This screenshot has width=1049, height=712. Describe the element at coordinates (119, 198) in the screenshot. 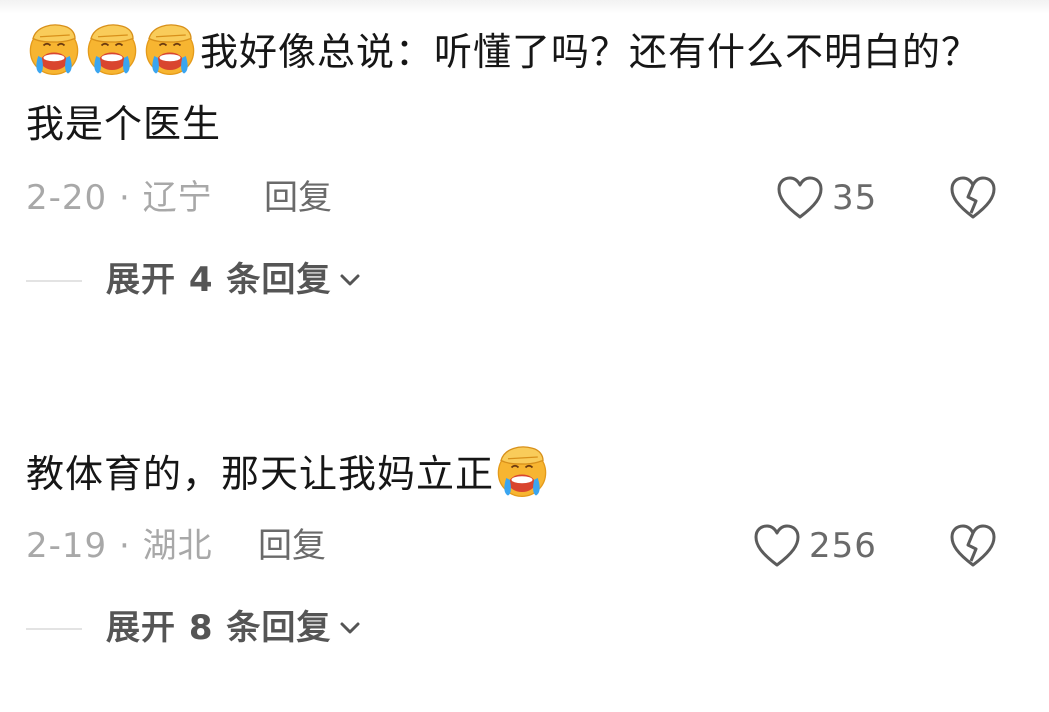

I see `comment-date-location: 2-20 · 辽宁` at that location.